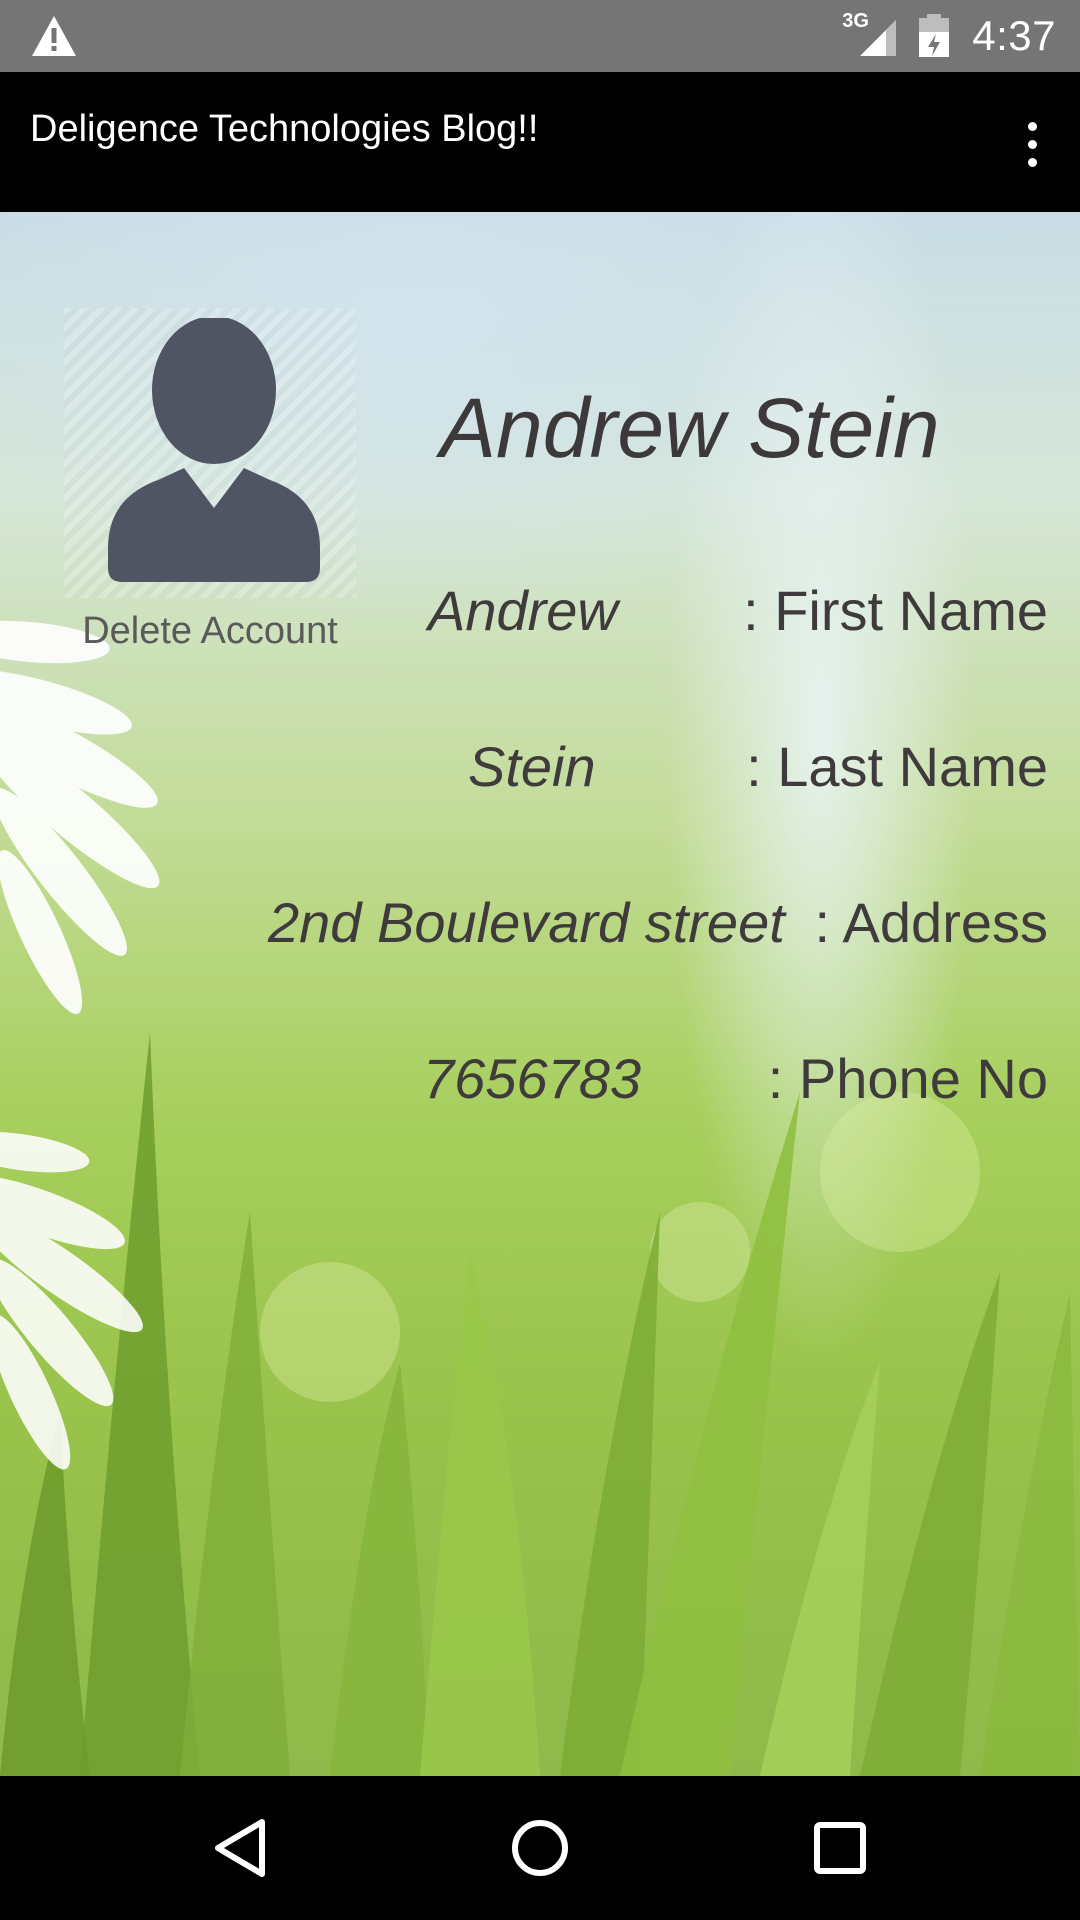 This screenshot has width=1080, height=1920. I want to click on phone-label: : Phone No, so click(907, 1078).